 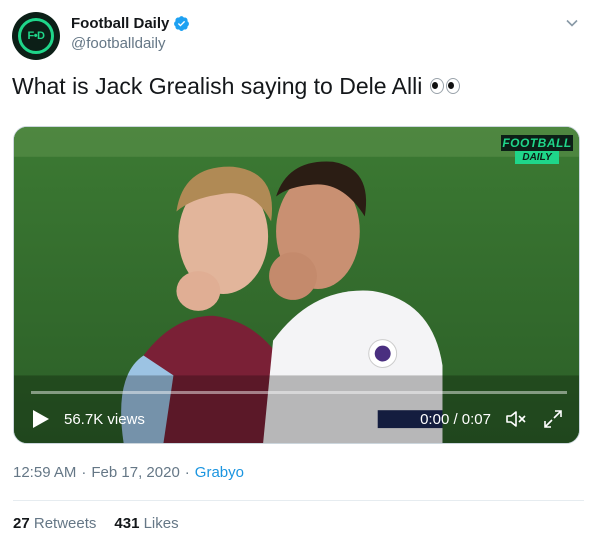 What do you see at coordinates (537, 157) in the screenshot?
I see `watermark-line2: DAILY` at bounding box center [537, 157].